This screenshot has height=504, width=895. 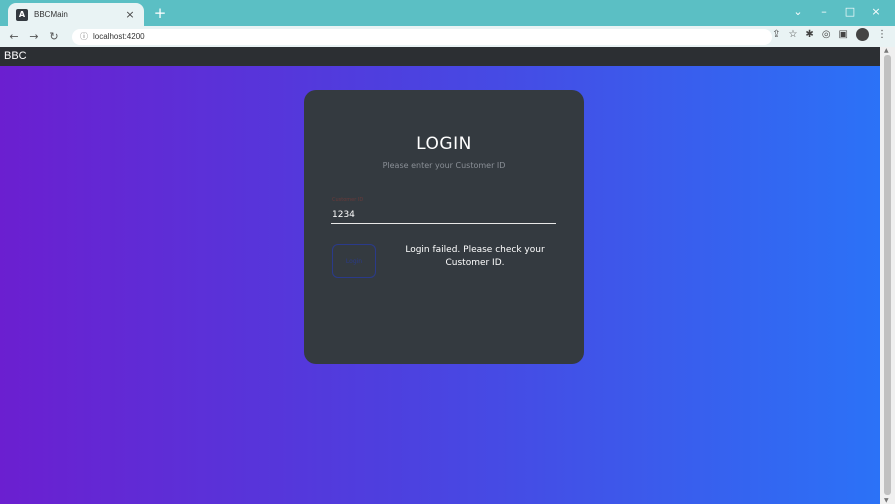 What do you see at coordinates (348, 200) in the screenshot?
I see `customer-id-label: Customer ID` at bounding box center [348, 200].